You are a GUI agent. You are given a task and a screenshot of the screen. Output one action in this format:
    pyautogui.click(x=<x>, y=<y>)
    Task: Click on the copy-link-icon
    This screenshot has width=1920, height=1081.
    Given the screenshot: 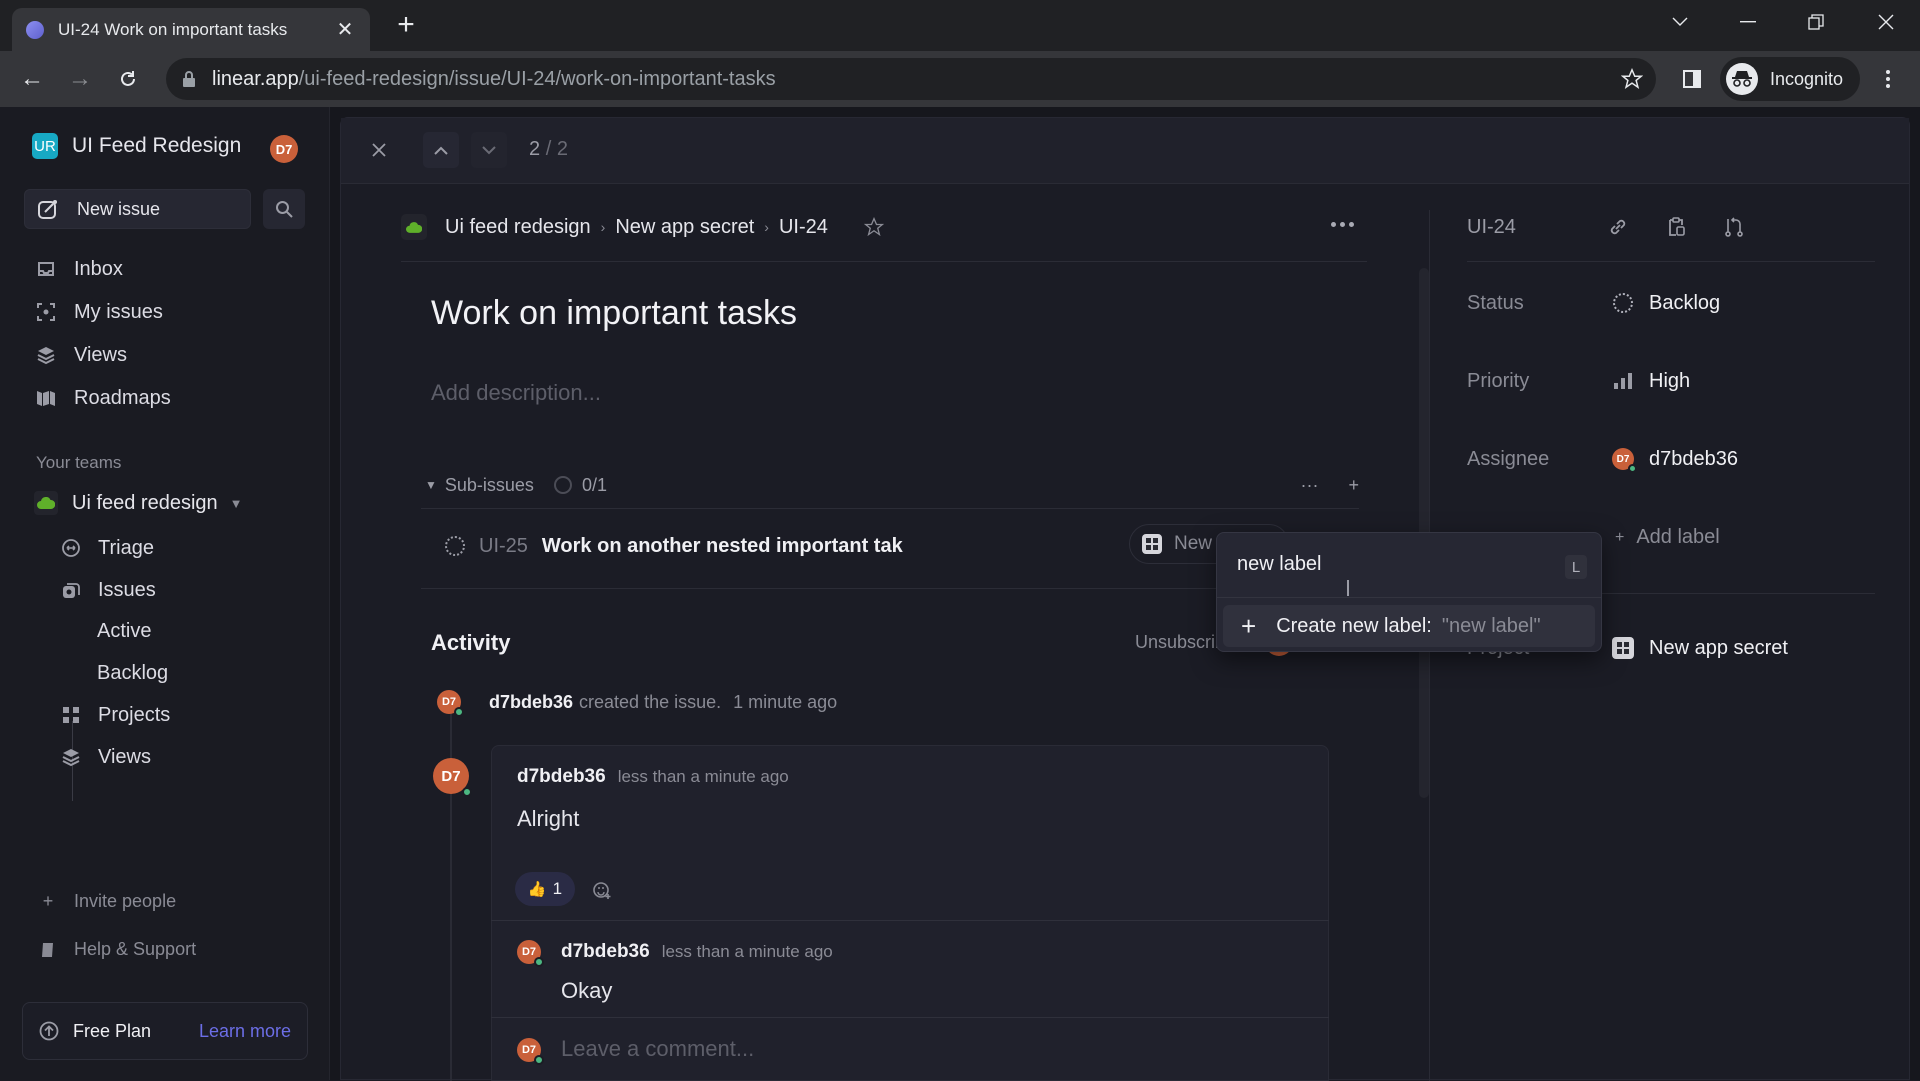 What is the action you would take?
    pyautogui.click(x=1618, y=227)
    